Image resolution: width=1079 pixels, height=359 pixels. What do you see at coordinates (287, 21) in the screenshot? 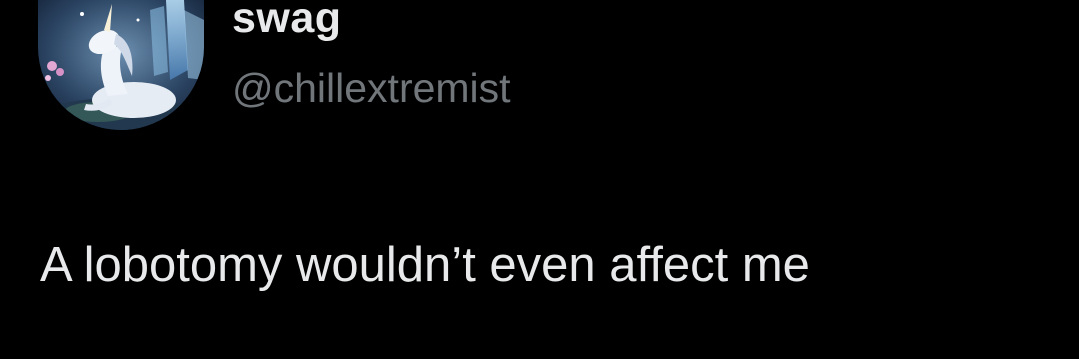
I see `display-name: swag` at bounding box center [287, 21].